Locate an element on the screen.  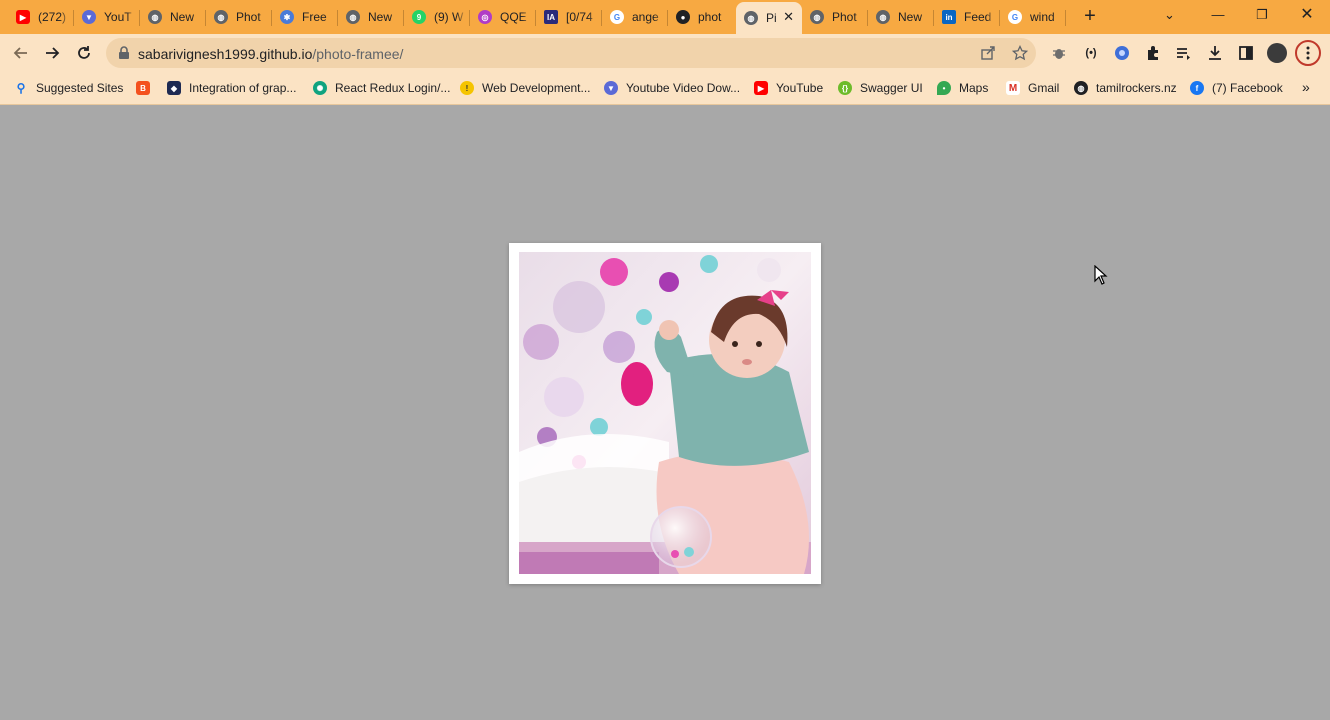
tab: ▼ YouT is located at coordinates (107, 17).